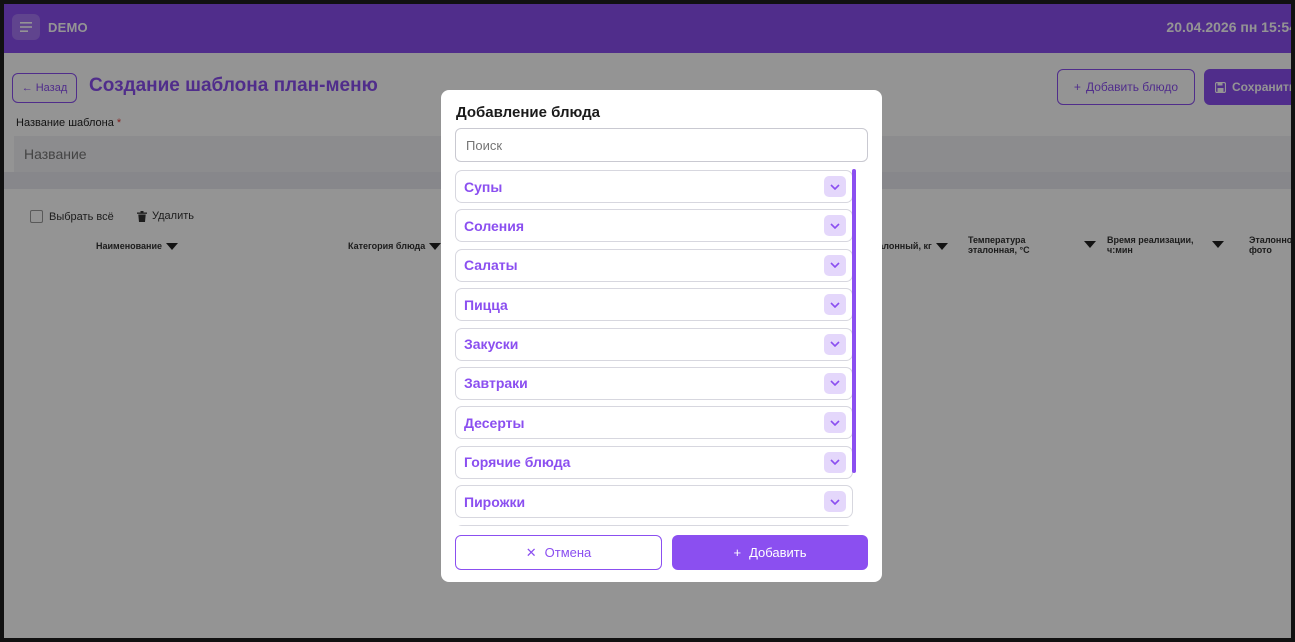 The width and height of the screenshot is (1295, 642). I want to click on category-item: Закуски, so click(654, 344).